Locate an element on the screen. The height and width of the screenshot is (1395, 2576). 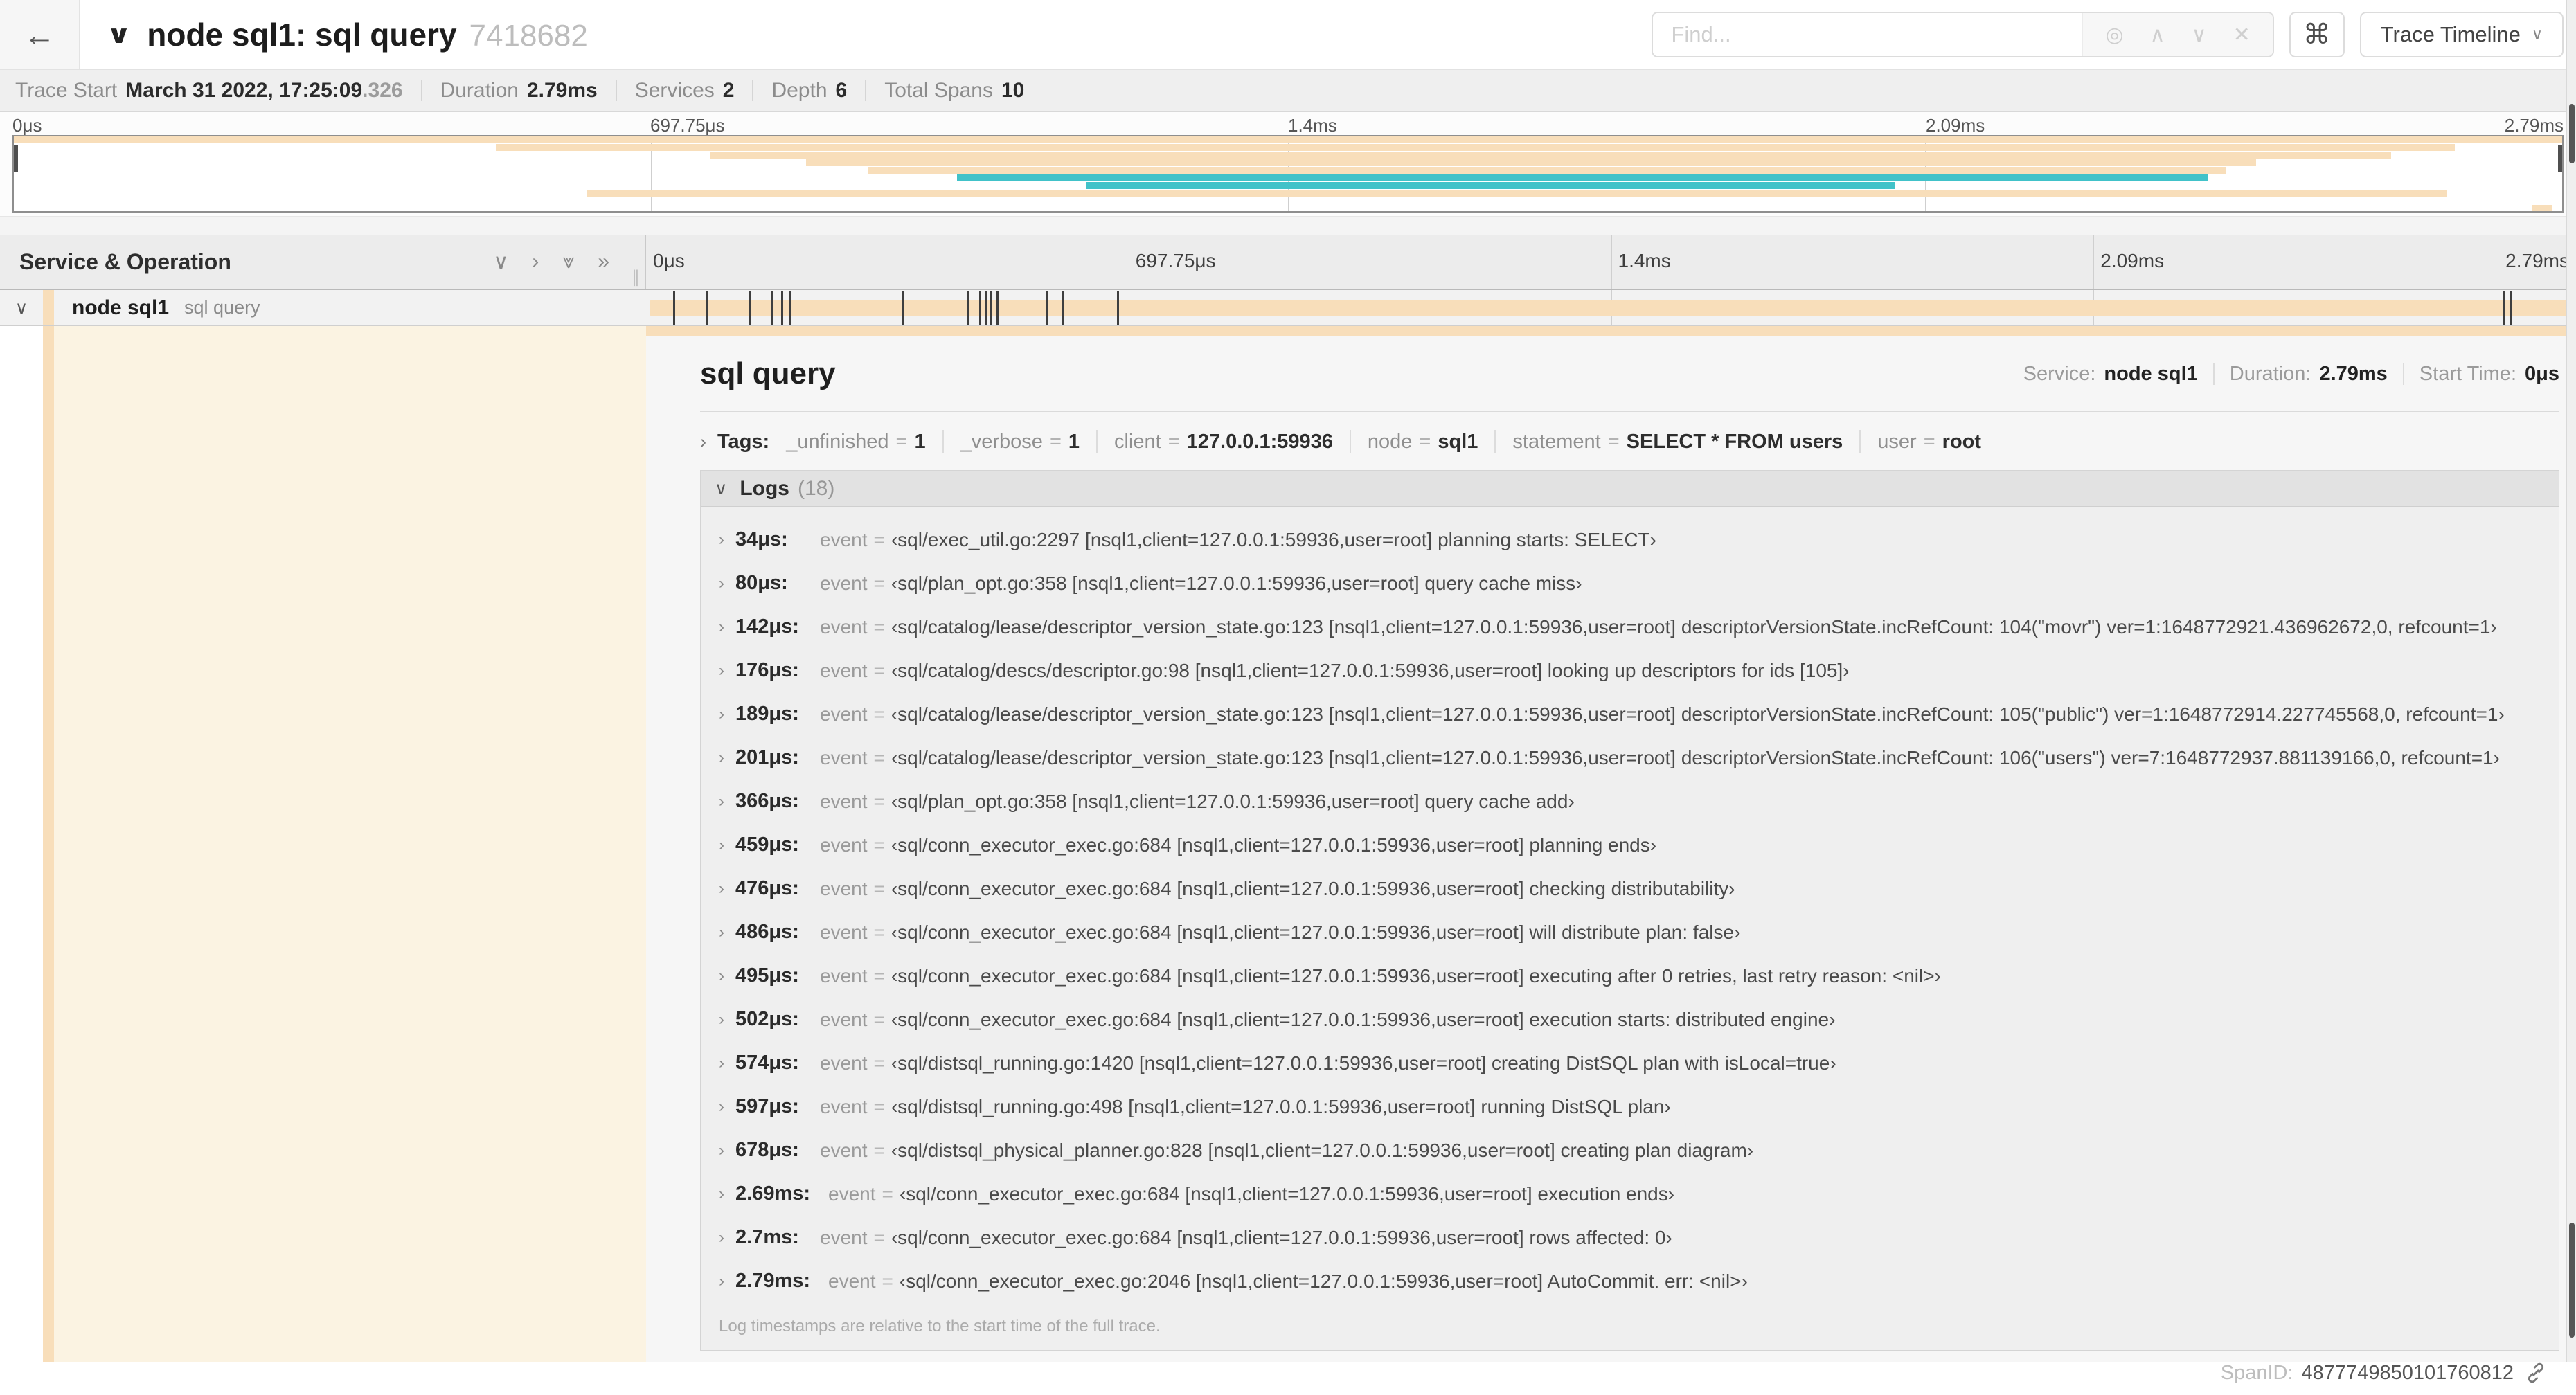
overview-label: Start Time: is located at coordinates (2467, 373).